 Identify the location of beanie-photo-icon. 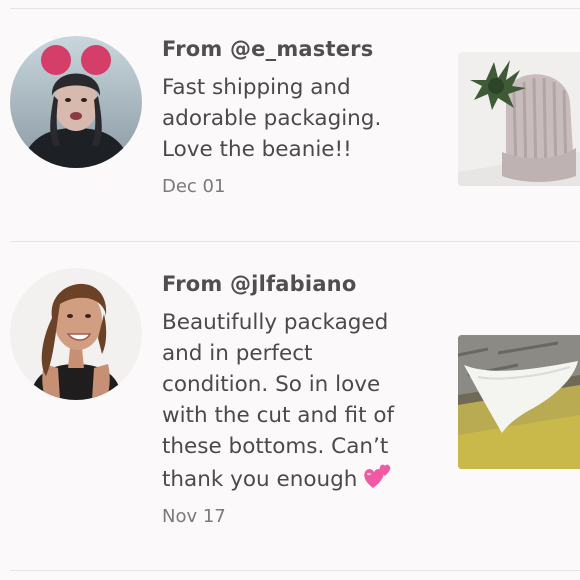
(519, 119).